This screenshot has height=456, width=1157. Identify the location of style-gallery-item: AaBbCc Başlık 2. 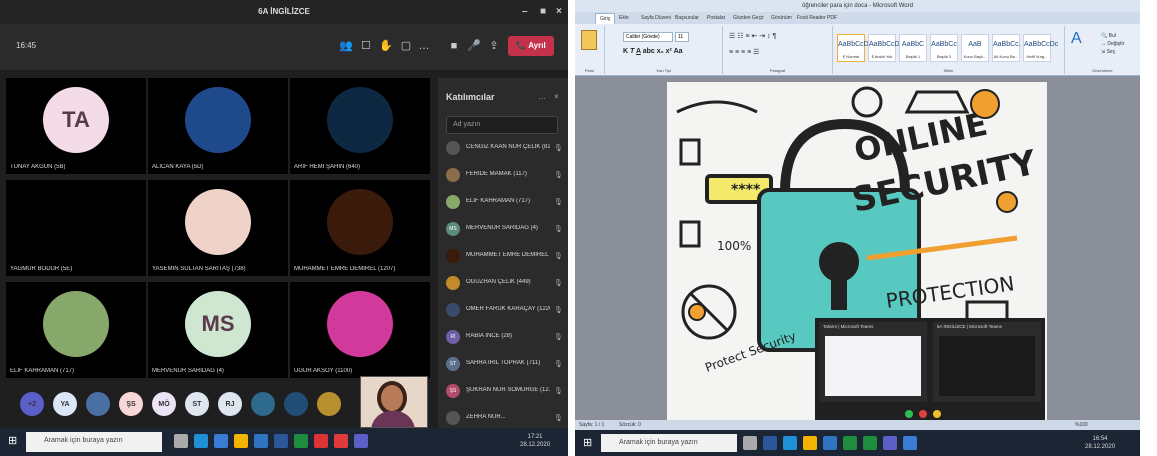
(944, 48).